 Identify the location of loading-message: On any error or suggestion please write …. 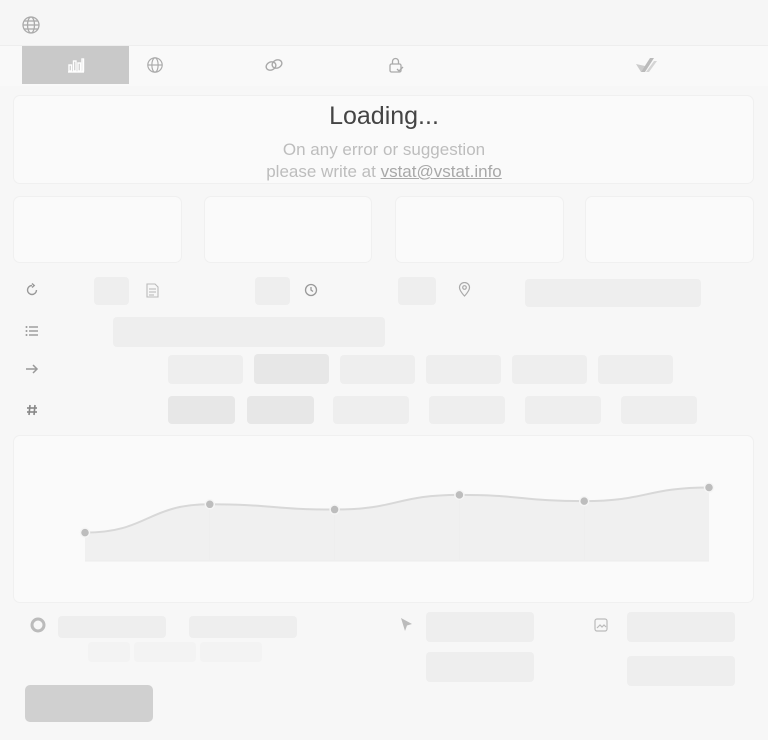
(384, 161).